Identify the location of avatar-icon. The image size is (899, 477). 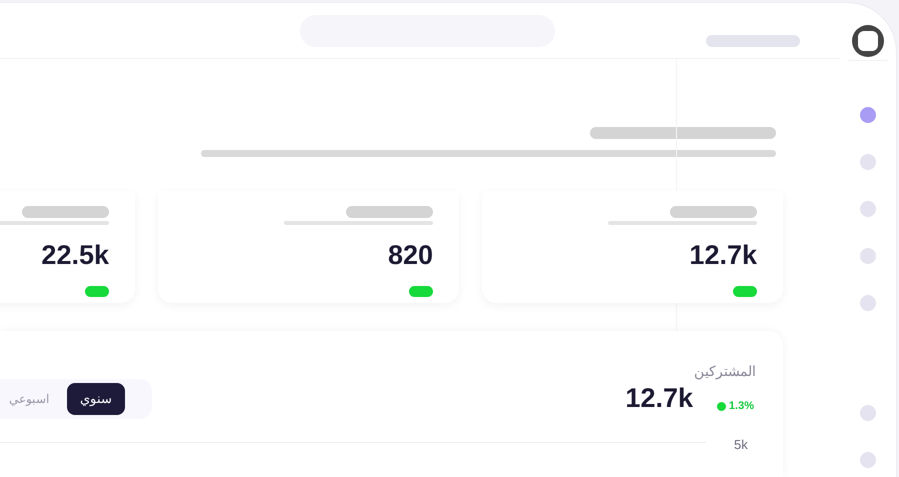
(868, 41).